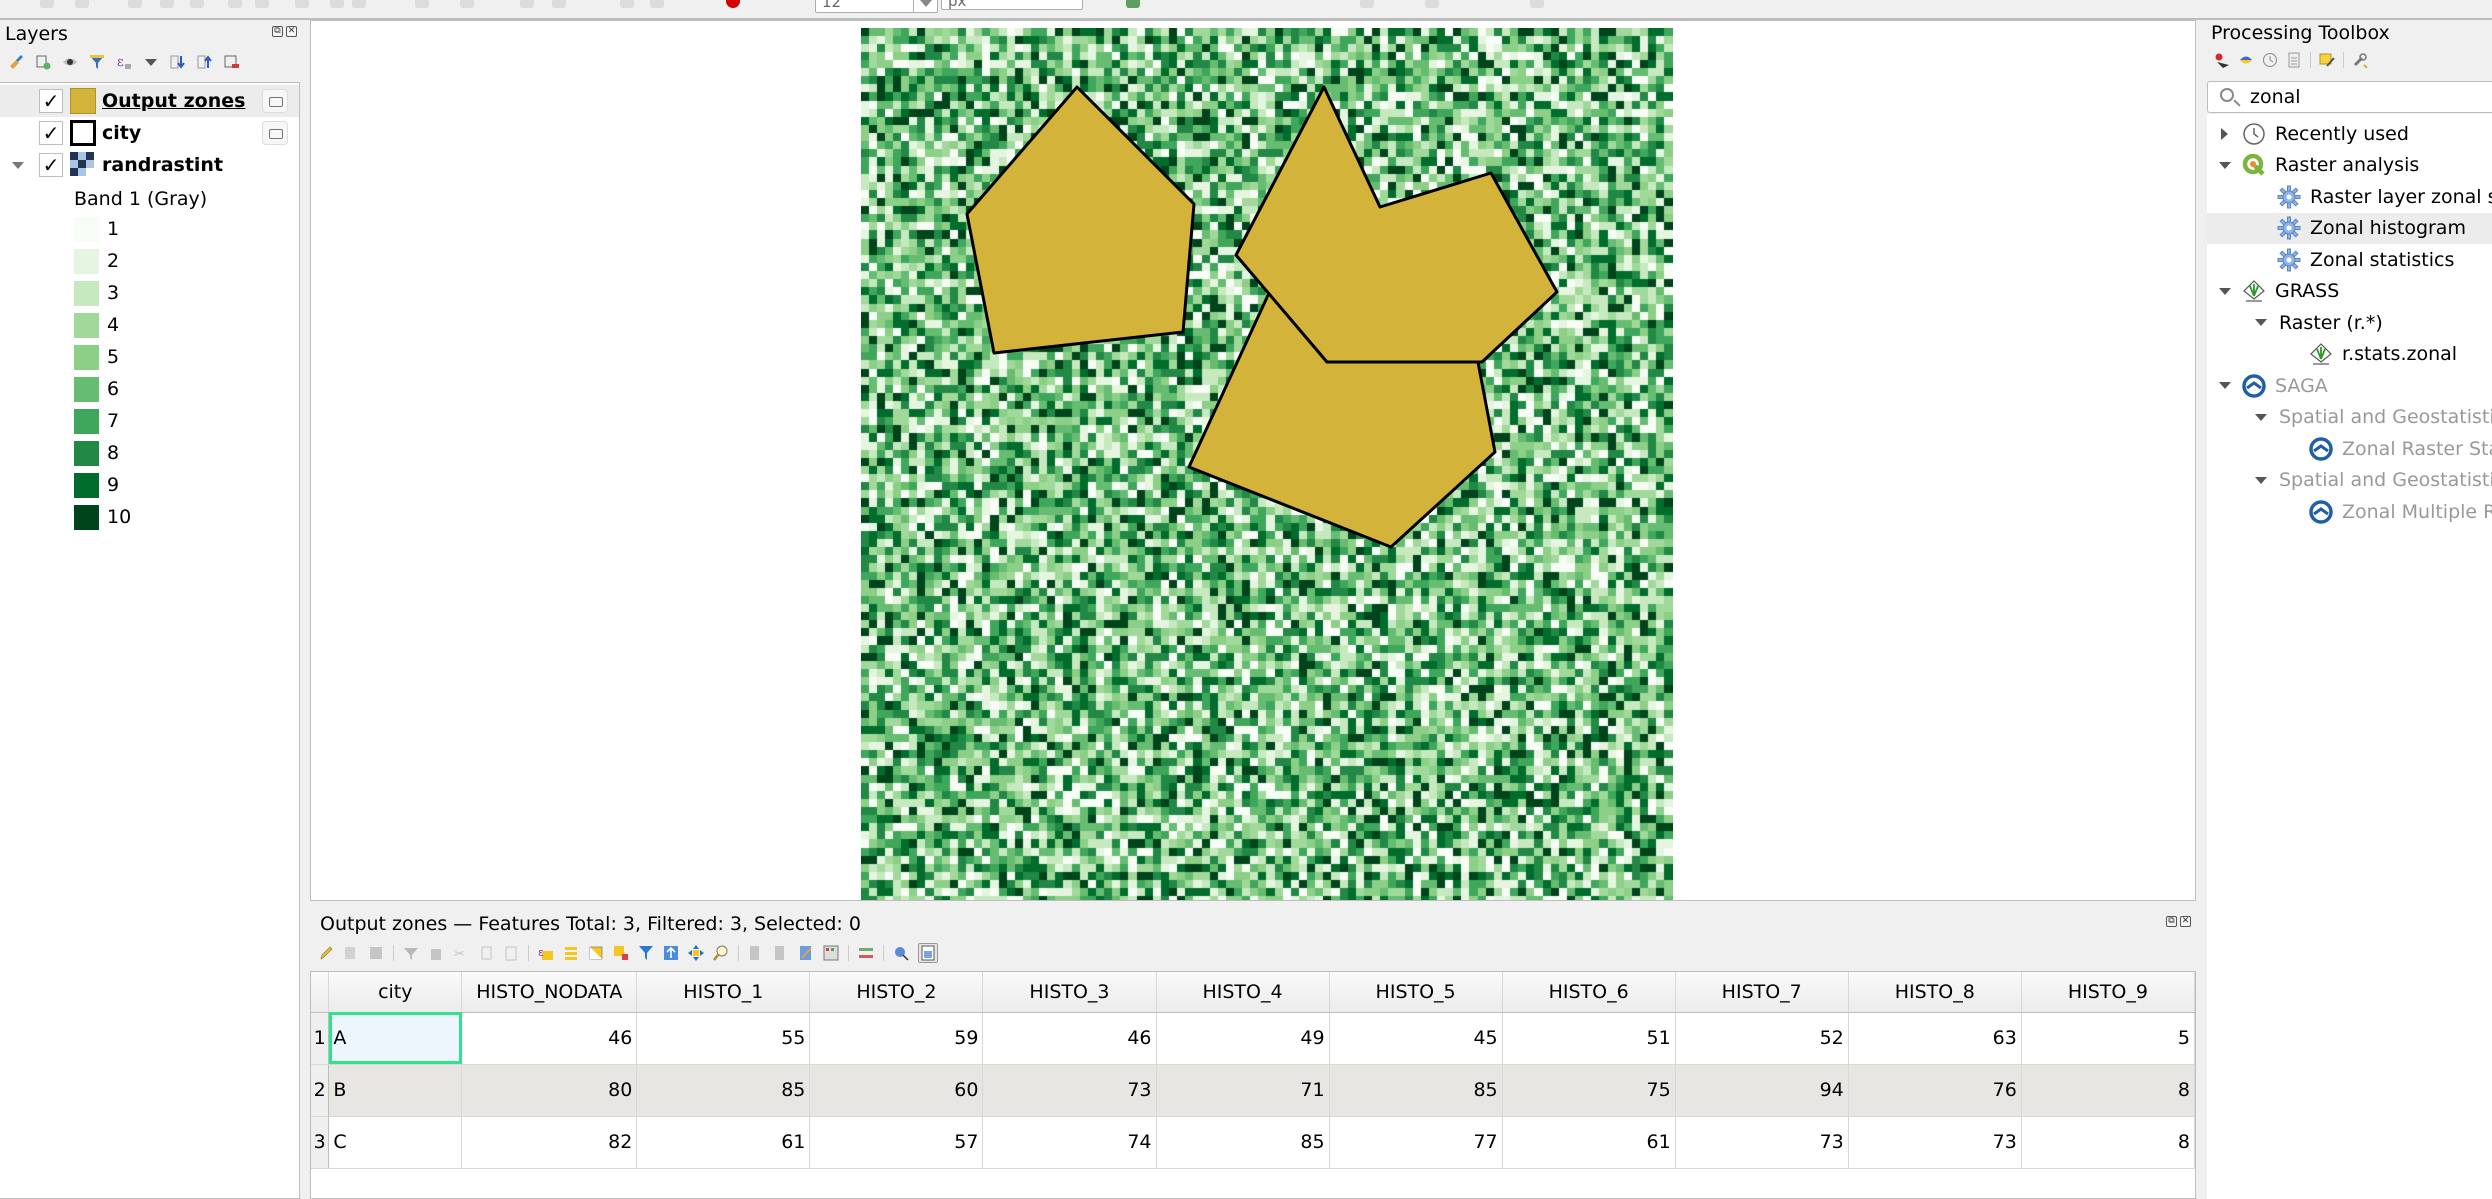 Image resolution: width=2492 pixels, height=1199 pixels. I want to click on column-header: HISTO_5, so click(1416, 992).